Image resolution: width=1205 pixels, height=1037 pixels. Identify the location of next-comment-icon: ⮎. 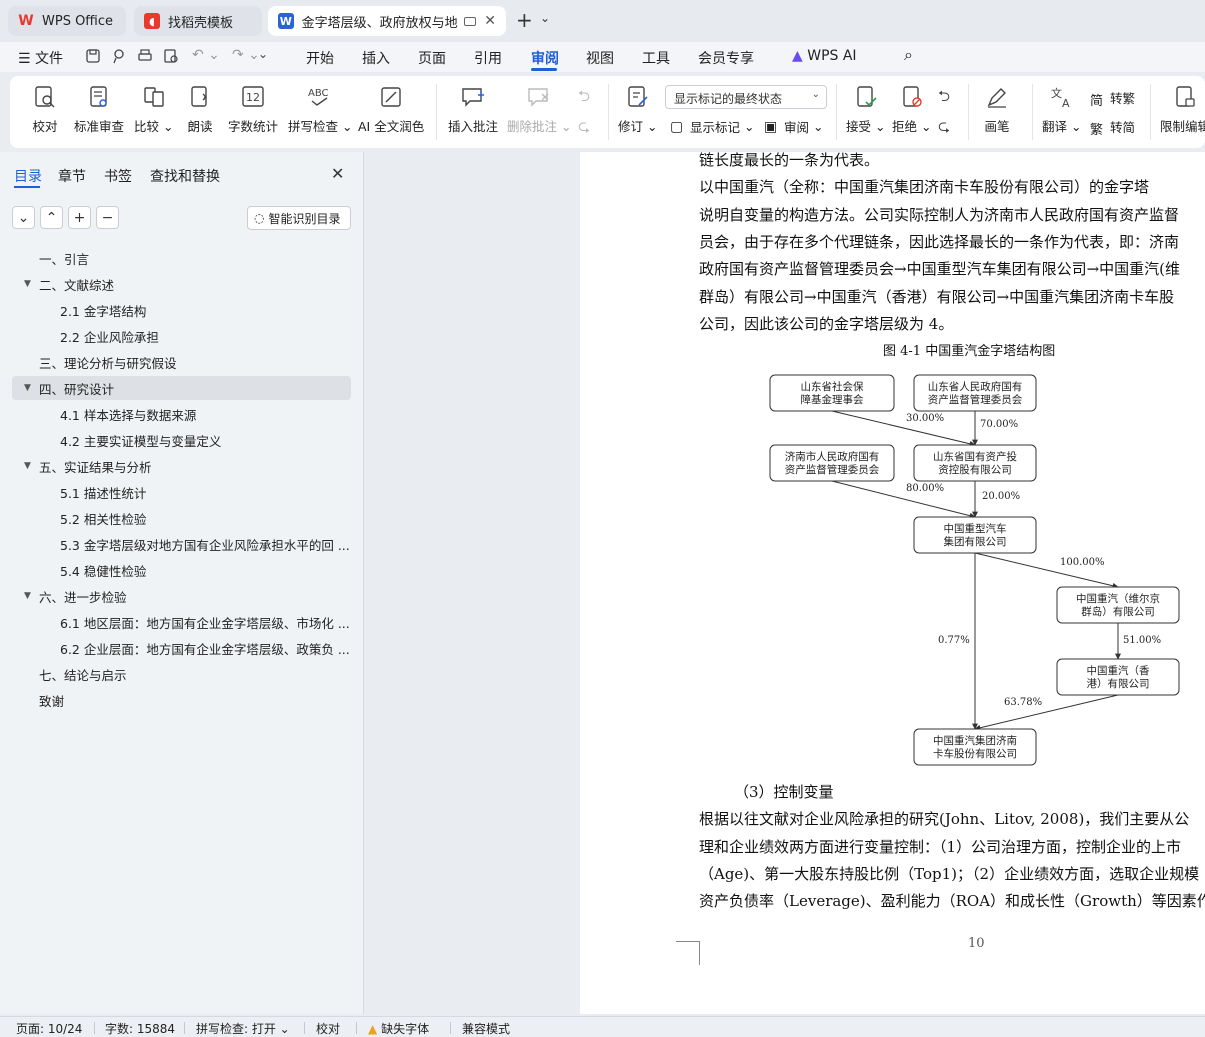
(584, 128).